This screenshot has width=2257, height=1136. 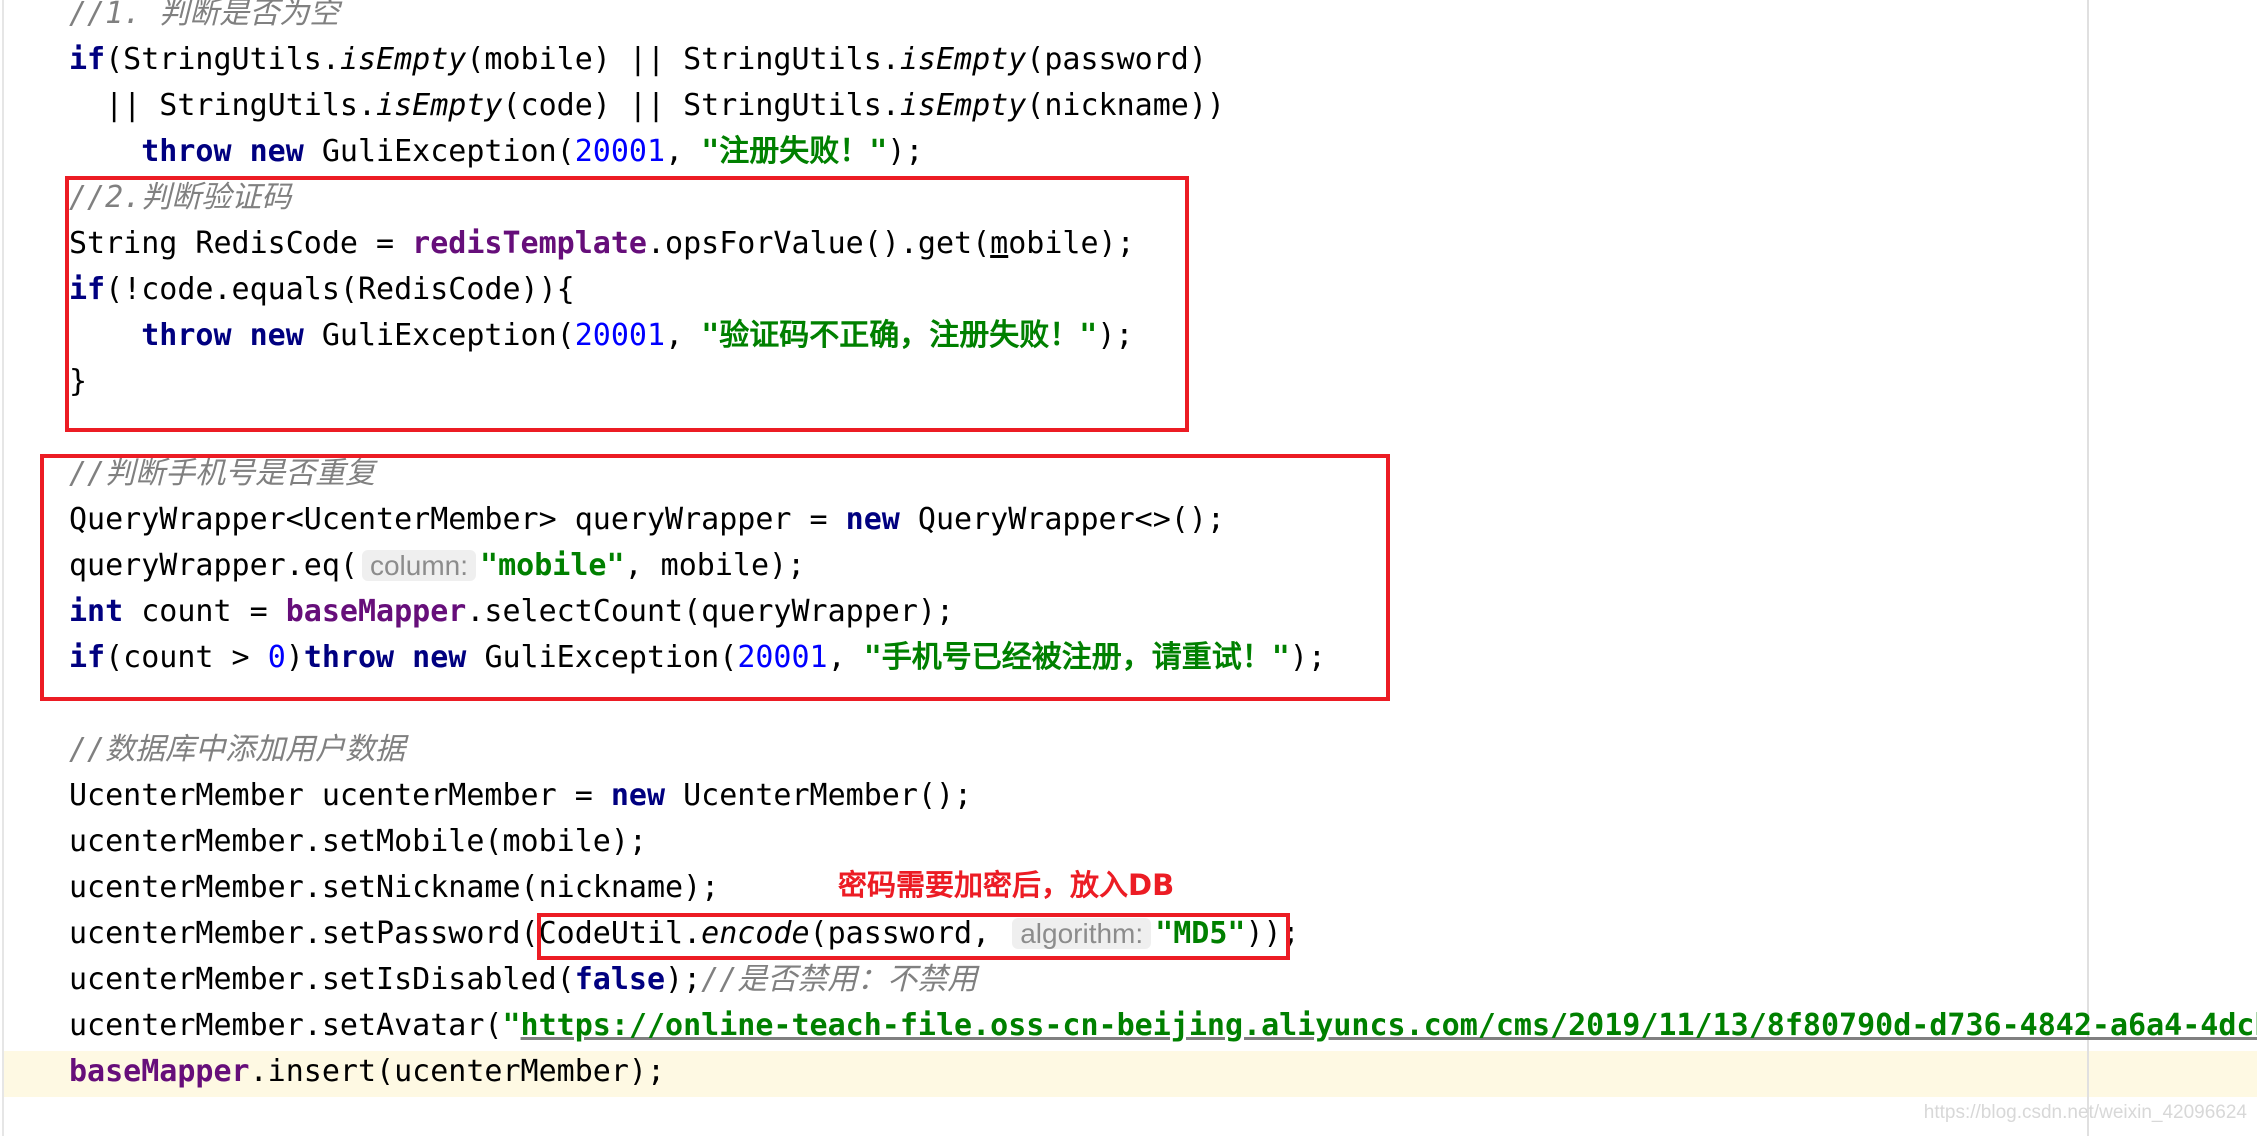 I want to click on code-token: if, so click(x=87, y=59).